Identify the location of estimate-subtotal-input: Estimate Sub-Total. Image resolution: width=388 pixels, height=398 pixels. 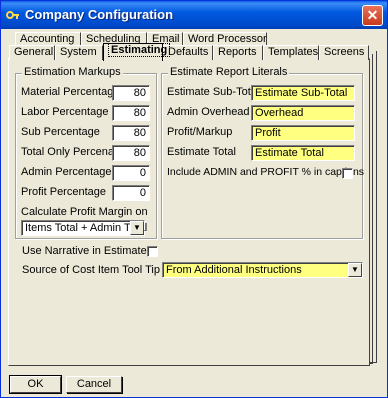
(303, 93).